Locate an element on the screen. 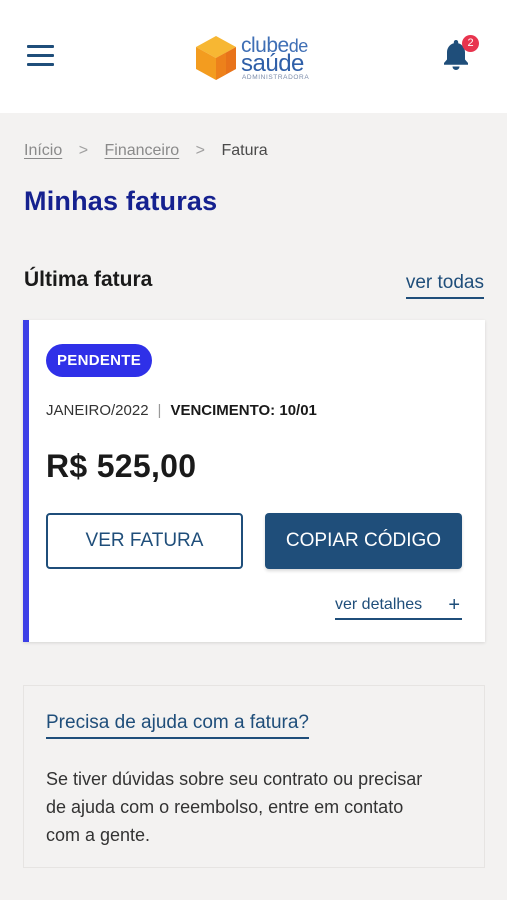  app-header: clubede saúde ADMINISTRADORA 2 is located at coordinates (253, 56).